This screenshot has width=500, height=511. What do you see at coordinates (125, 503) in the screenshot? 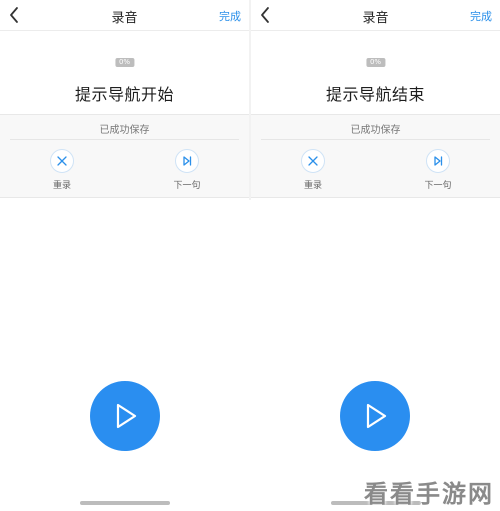
I see `home-indicator` at bounding box center [125, 503].